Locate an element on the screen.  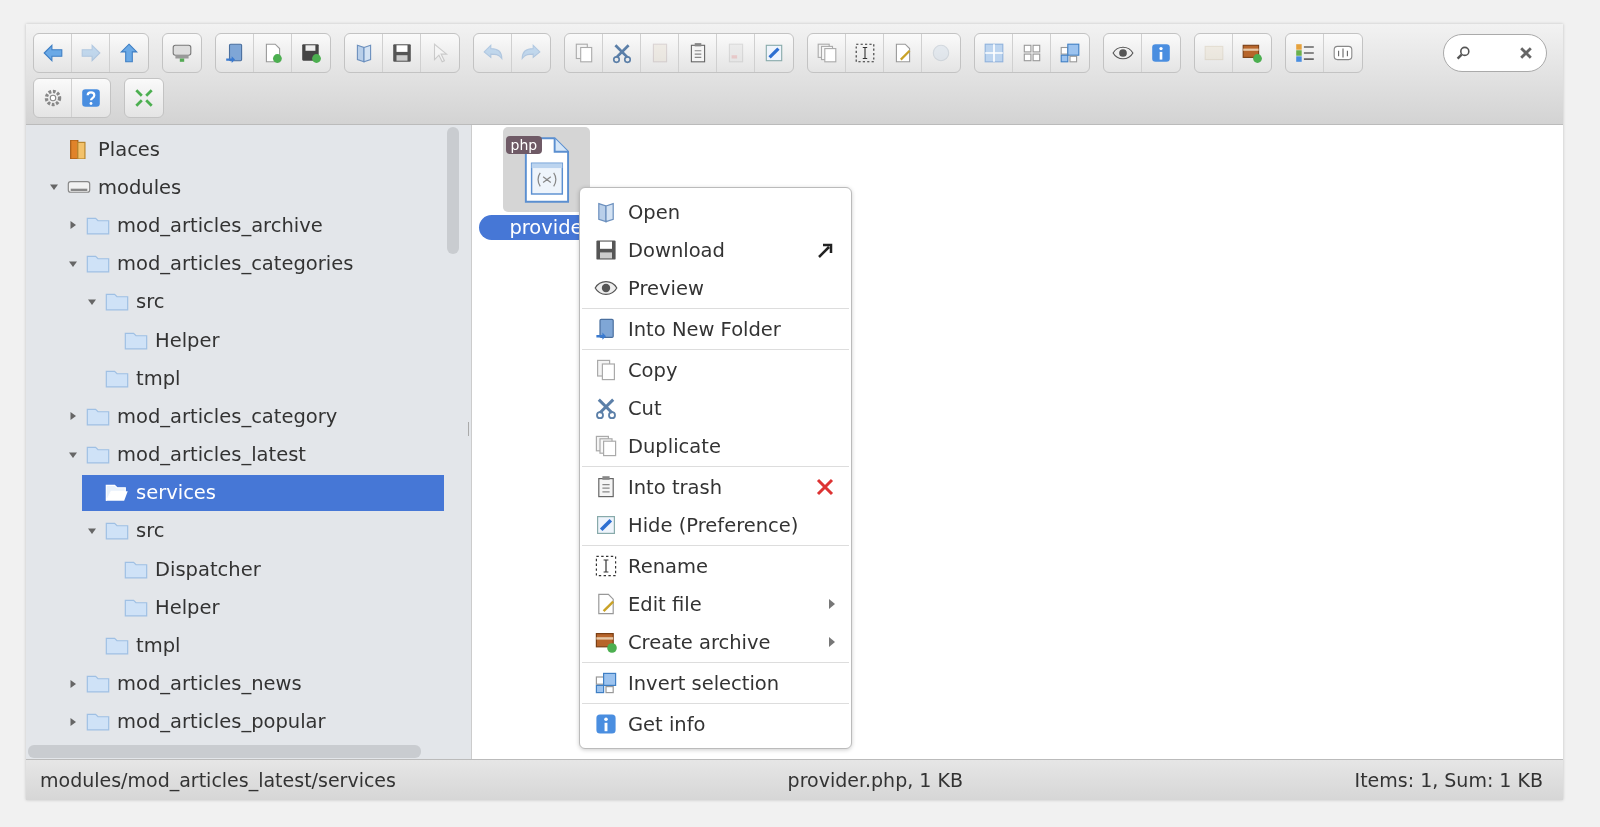
items-summary: Items: 1, Sum: 1 KB is located at coordinates (1448, 780).